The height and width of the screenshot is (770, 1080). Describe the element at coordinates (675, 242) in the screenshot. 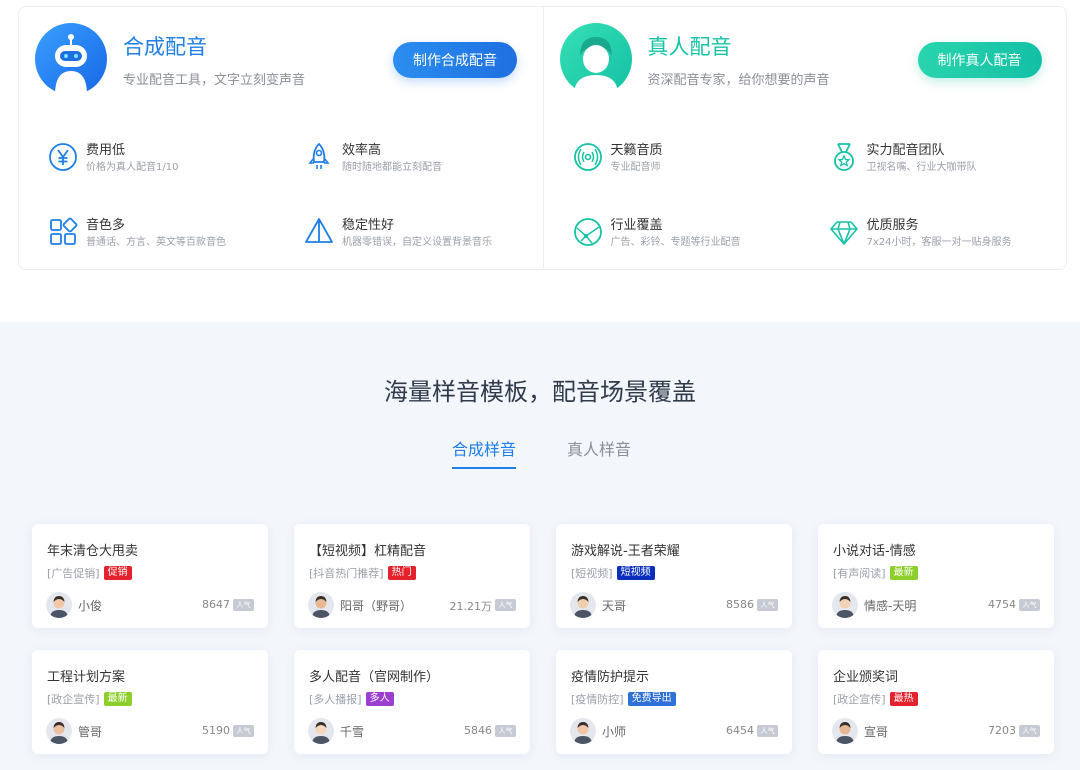

I see `feature-desc: 广告、彩铃、专题等行业配音` at that location.